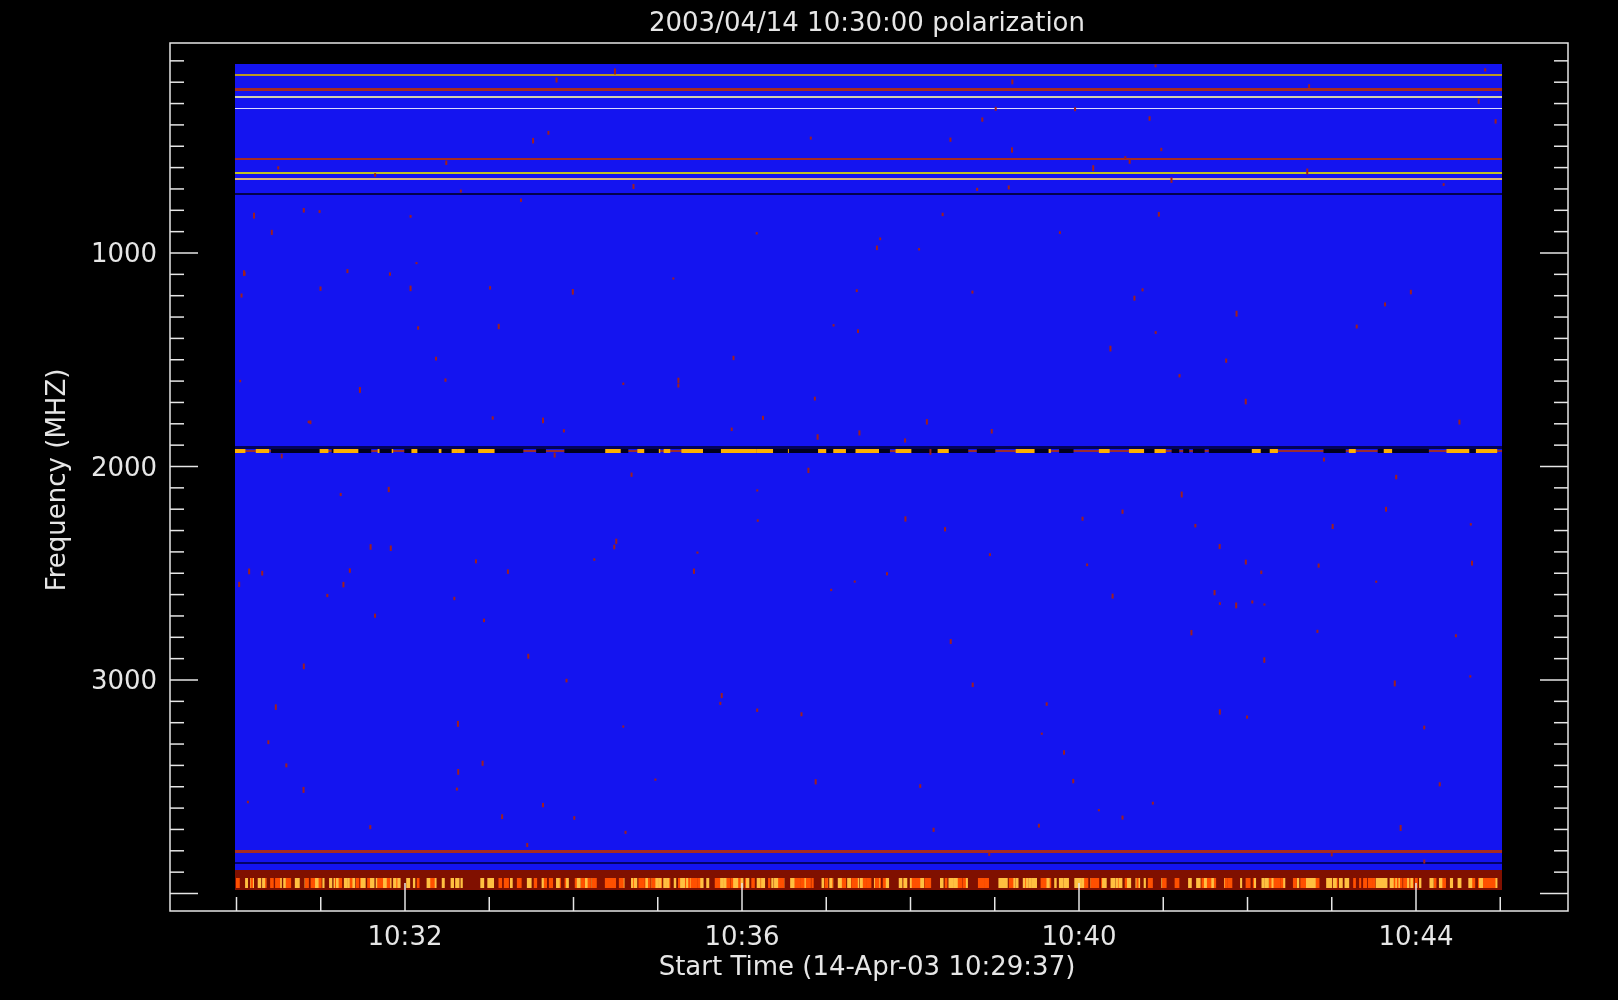 This screenshot has height=1000, width=1618. What do you see at coordinates (124, 253) in the screenshot?
I see `y-tick-label: 1000` at bounding box center [124, 253].